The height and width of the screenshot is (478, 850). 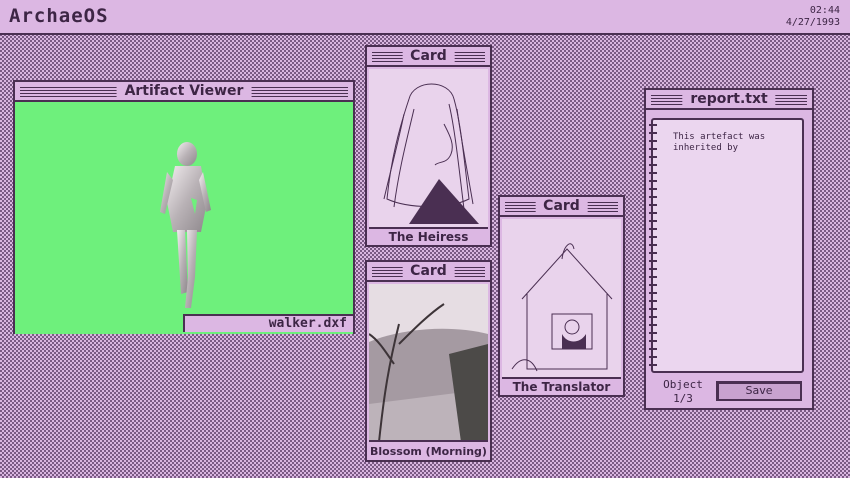 What do you see at coordinates (561, 387) in the screenshot?
I see `card-caption: The Translator` at bounding box center [561, 387].